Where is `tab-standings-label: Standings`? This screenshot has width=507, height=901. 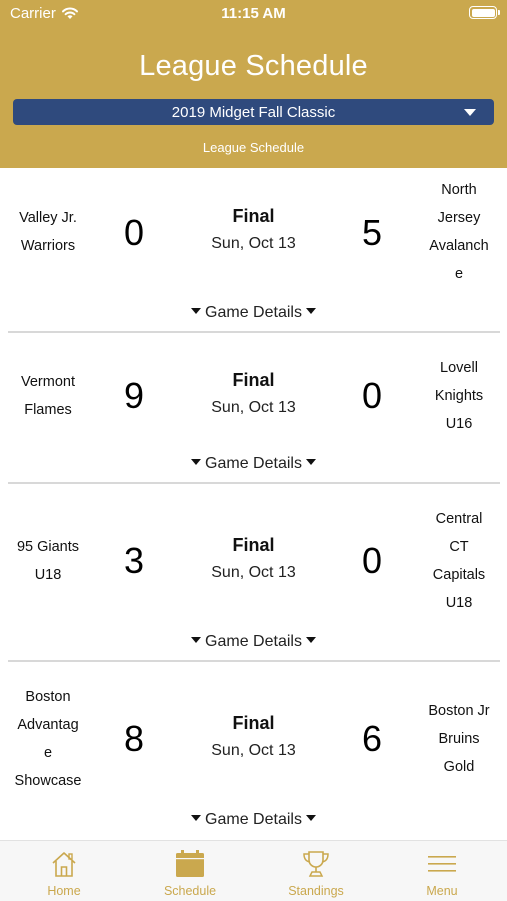
tab-standings-label: Standings is located at coordinates (316, 891).